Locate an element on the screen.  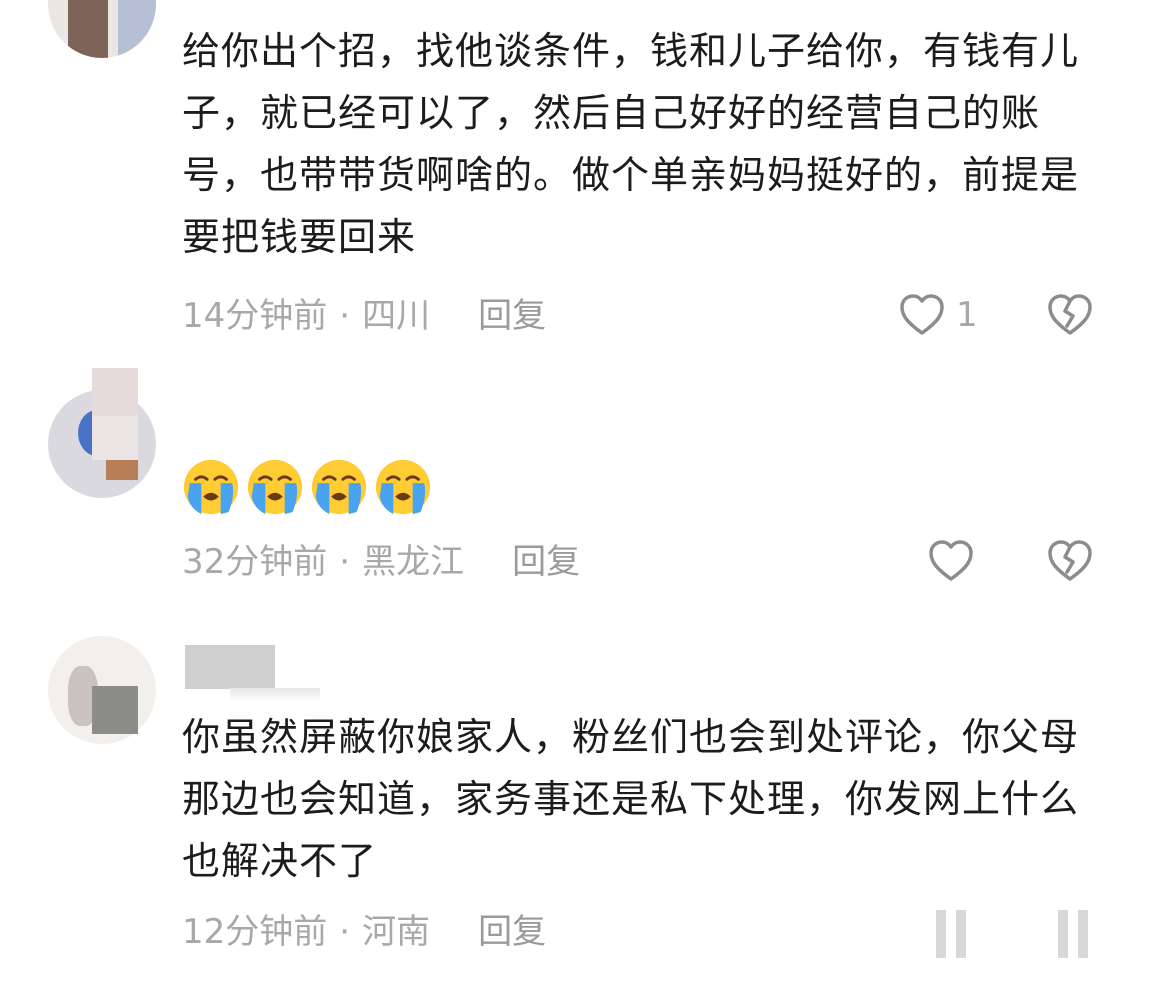
comment-time: 14分钟前 is located at coordinates (255, 316).